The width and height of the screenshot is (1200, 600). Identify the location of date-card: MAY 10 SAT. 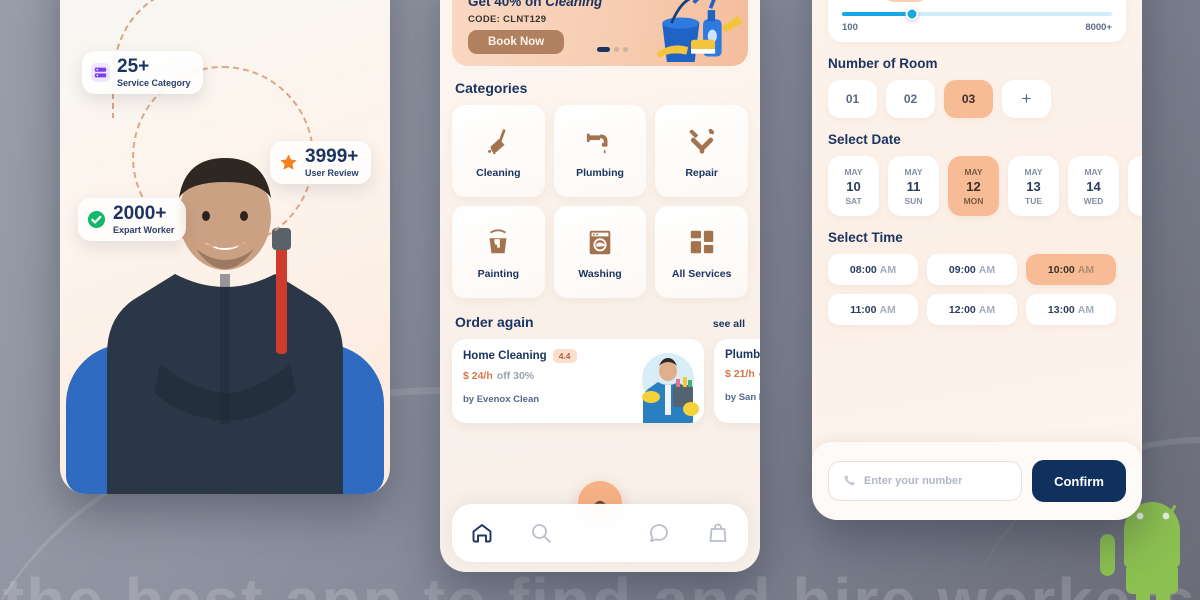
(853, 186).